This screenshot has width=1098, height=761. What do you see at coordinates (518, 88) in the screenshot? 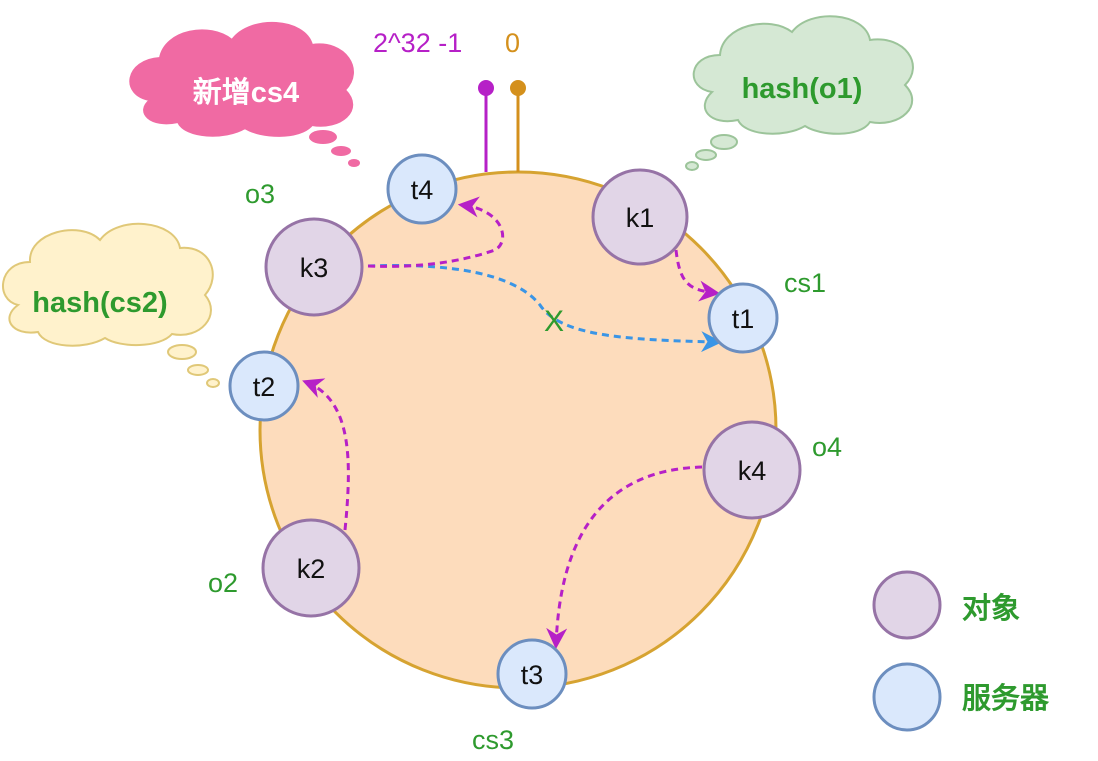
I see `zero-marker-dot` at bounding box center [518, 88].